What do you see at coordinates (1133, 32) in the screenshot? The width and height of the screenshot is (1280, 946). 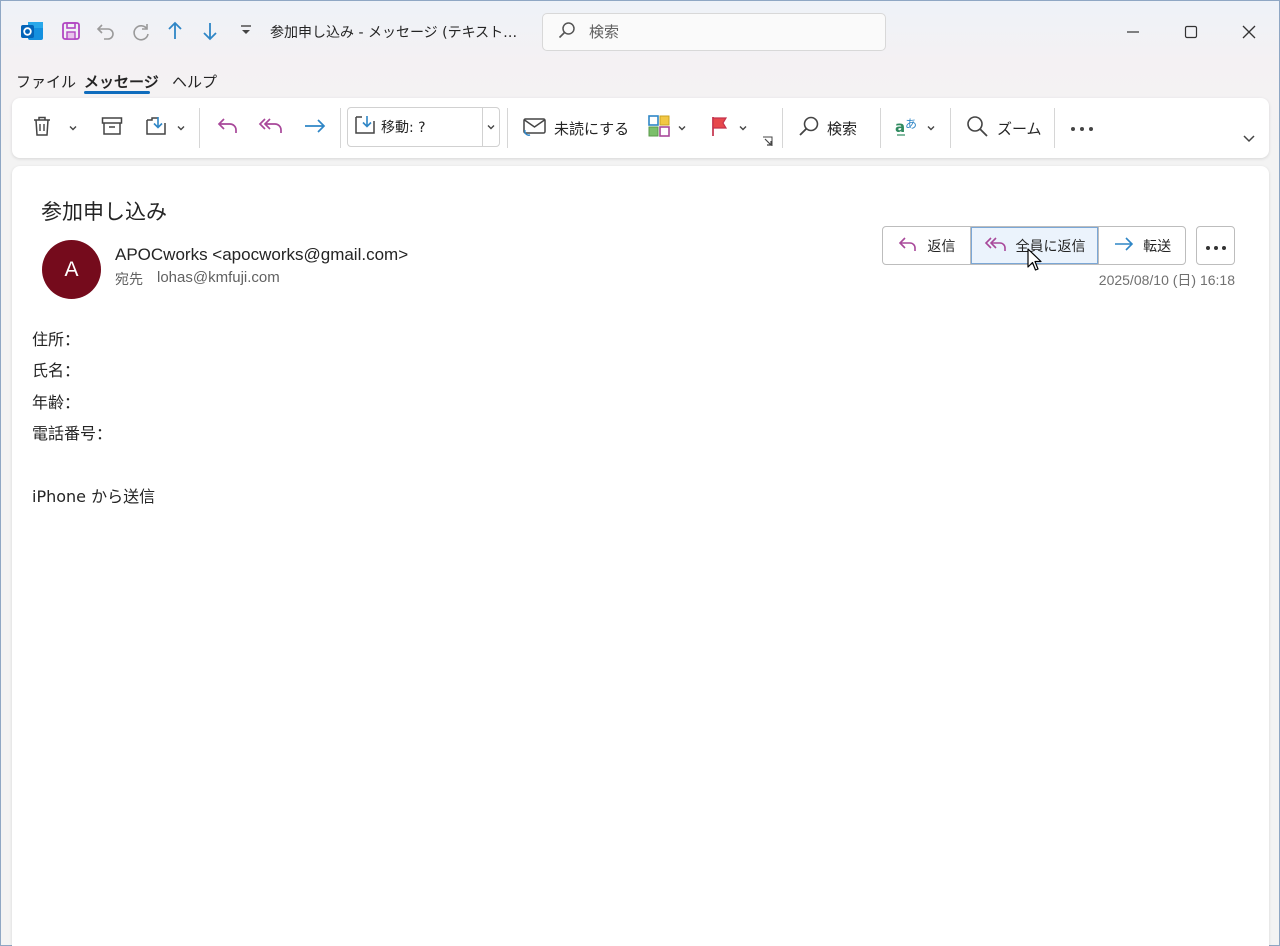 I see `minimize-button` at bounding box center [1133, 32].